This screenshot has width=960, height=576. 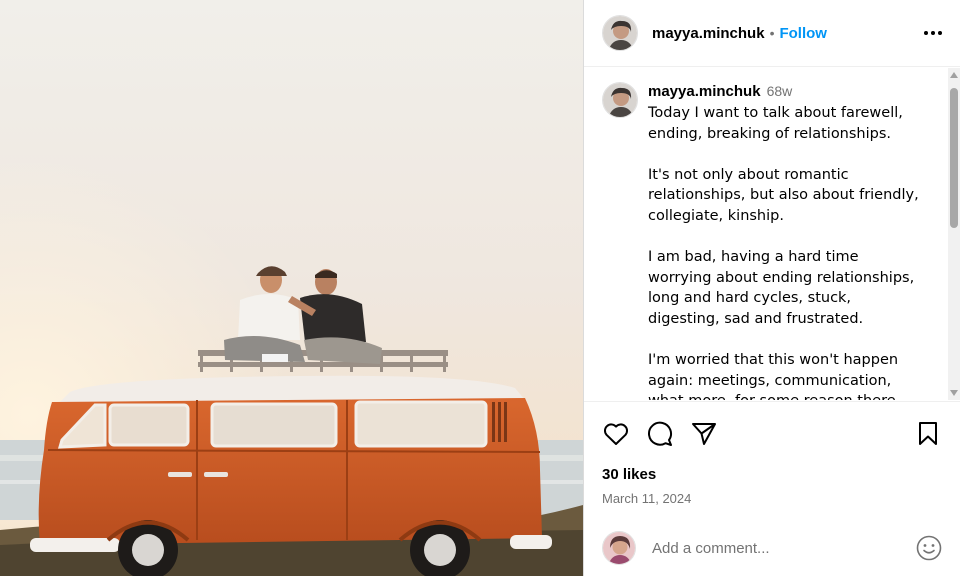 I want to click on author-username: mayya.minchuk, so click(x=708, y=33).